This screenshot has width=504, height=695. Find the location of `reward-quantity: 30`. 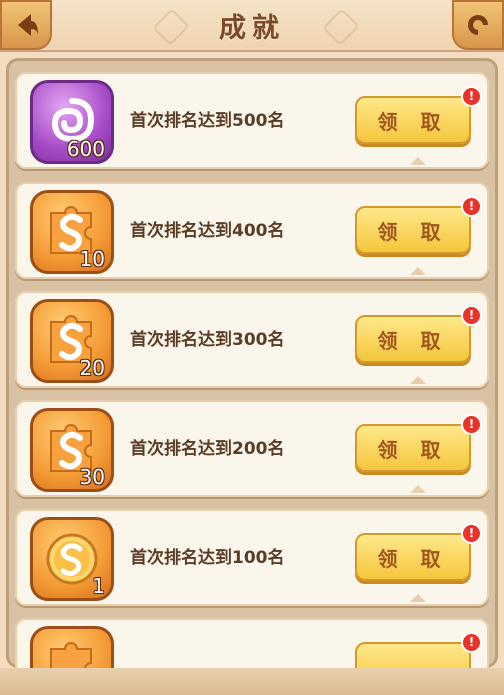

reward-quantity: 30 is located at coordinates (92, 477).